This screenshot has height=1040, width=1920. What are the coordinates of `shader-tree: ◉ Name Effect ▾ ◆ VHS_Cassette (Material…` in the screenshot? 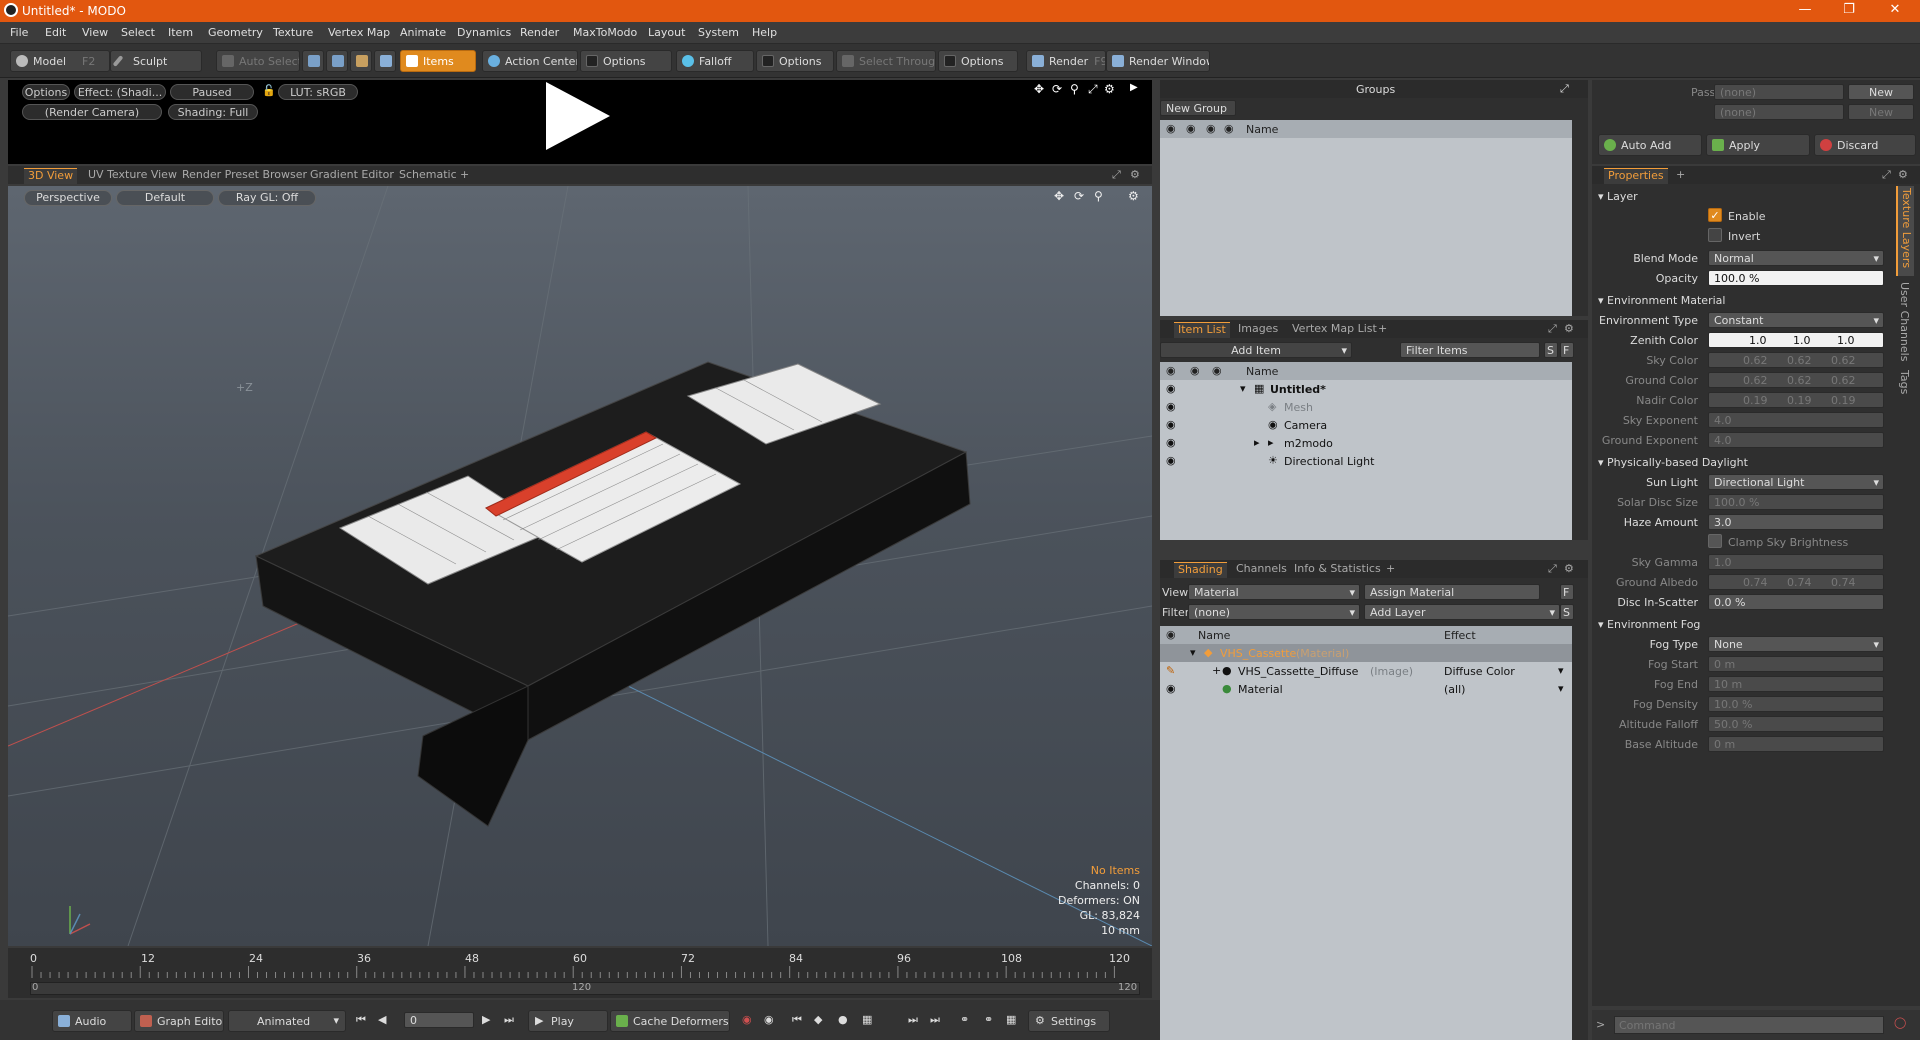 It's located at (1366, 833).